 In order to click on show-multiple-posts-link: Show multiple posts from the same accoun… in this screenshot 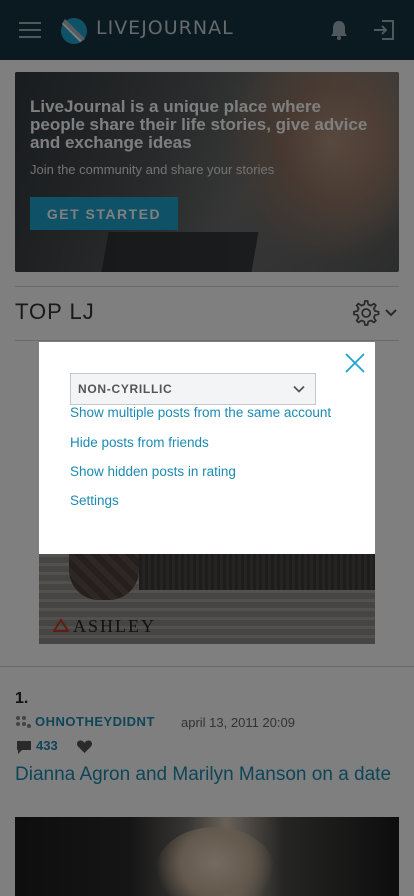, I will do `click(200, 412)`.